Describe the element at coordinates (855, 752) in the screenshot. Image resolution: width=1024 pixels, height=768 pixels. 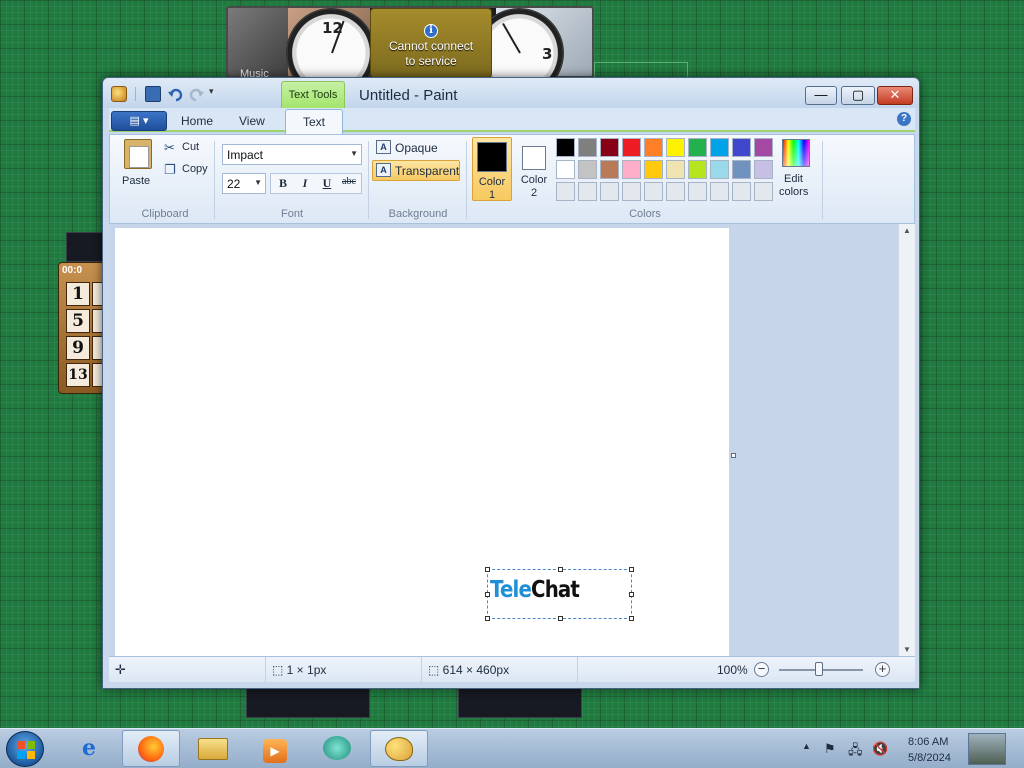
I see `network-icon: 🖧` at that location.